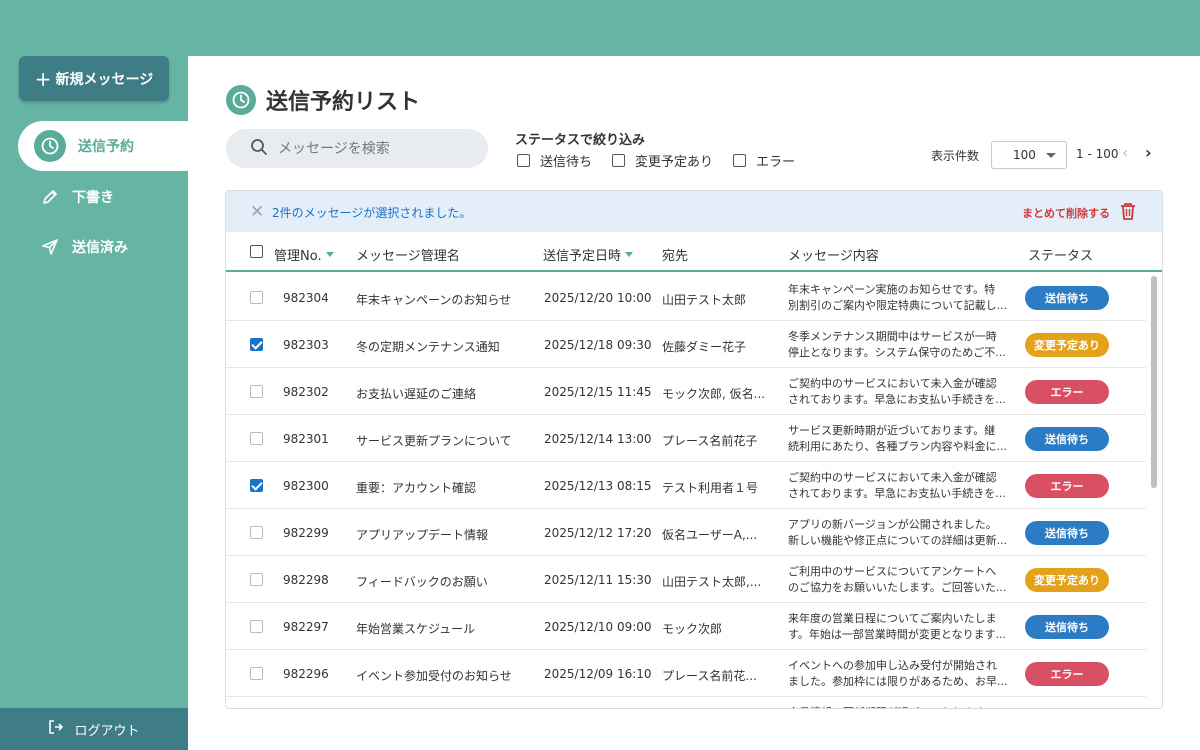 This screenshot has height=750, width=1200. Describe the element at coordinates (674, 162) in the screenshot. I see `filter-label: 変更予定あり` at that location.